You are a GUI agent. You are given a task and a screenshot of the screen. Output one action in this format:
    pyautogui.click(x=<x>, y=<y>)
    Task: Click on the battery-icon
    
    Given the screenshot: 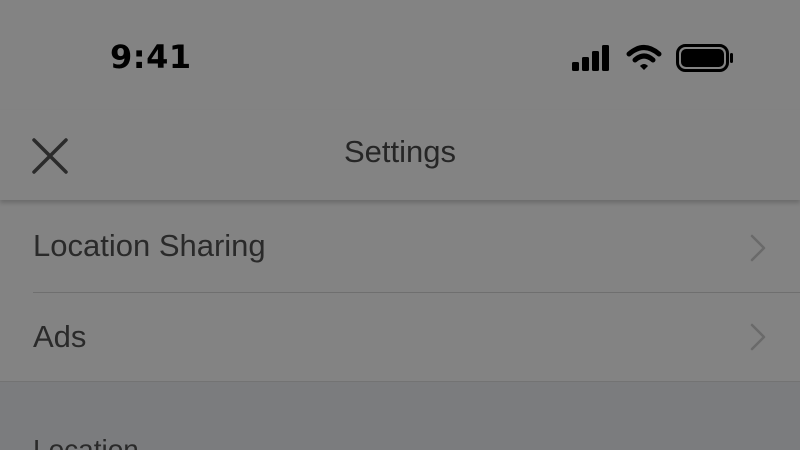 What is the action you would take?
    pyautogui.click(x=705, y=60)
    